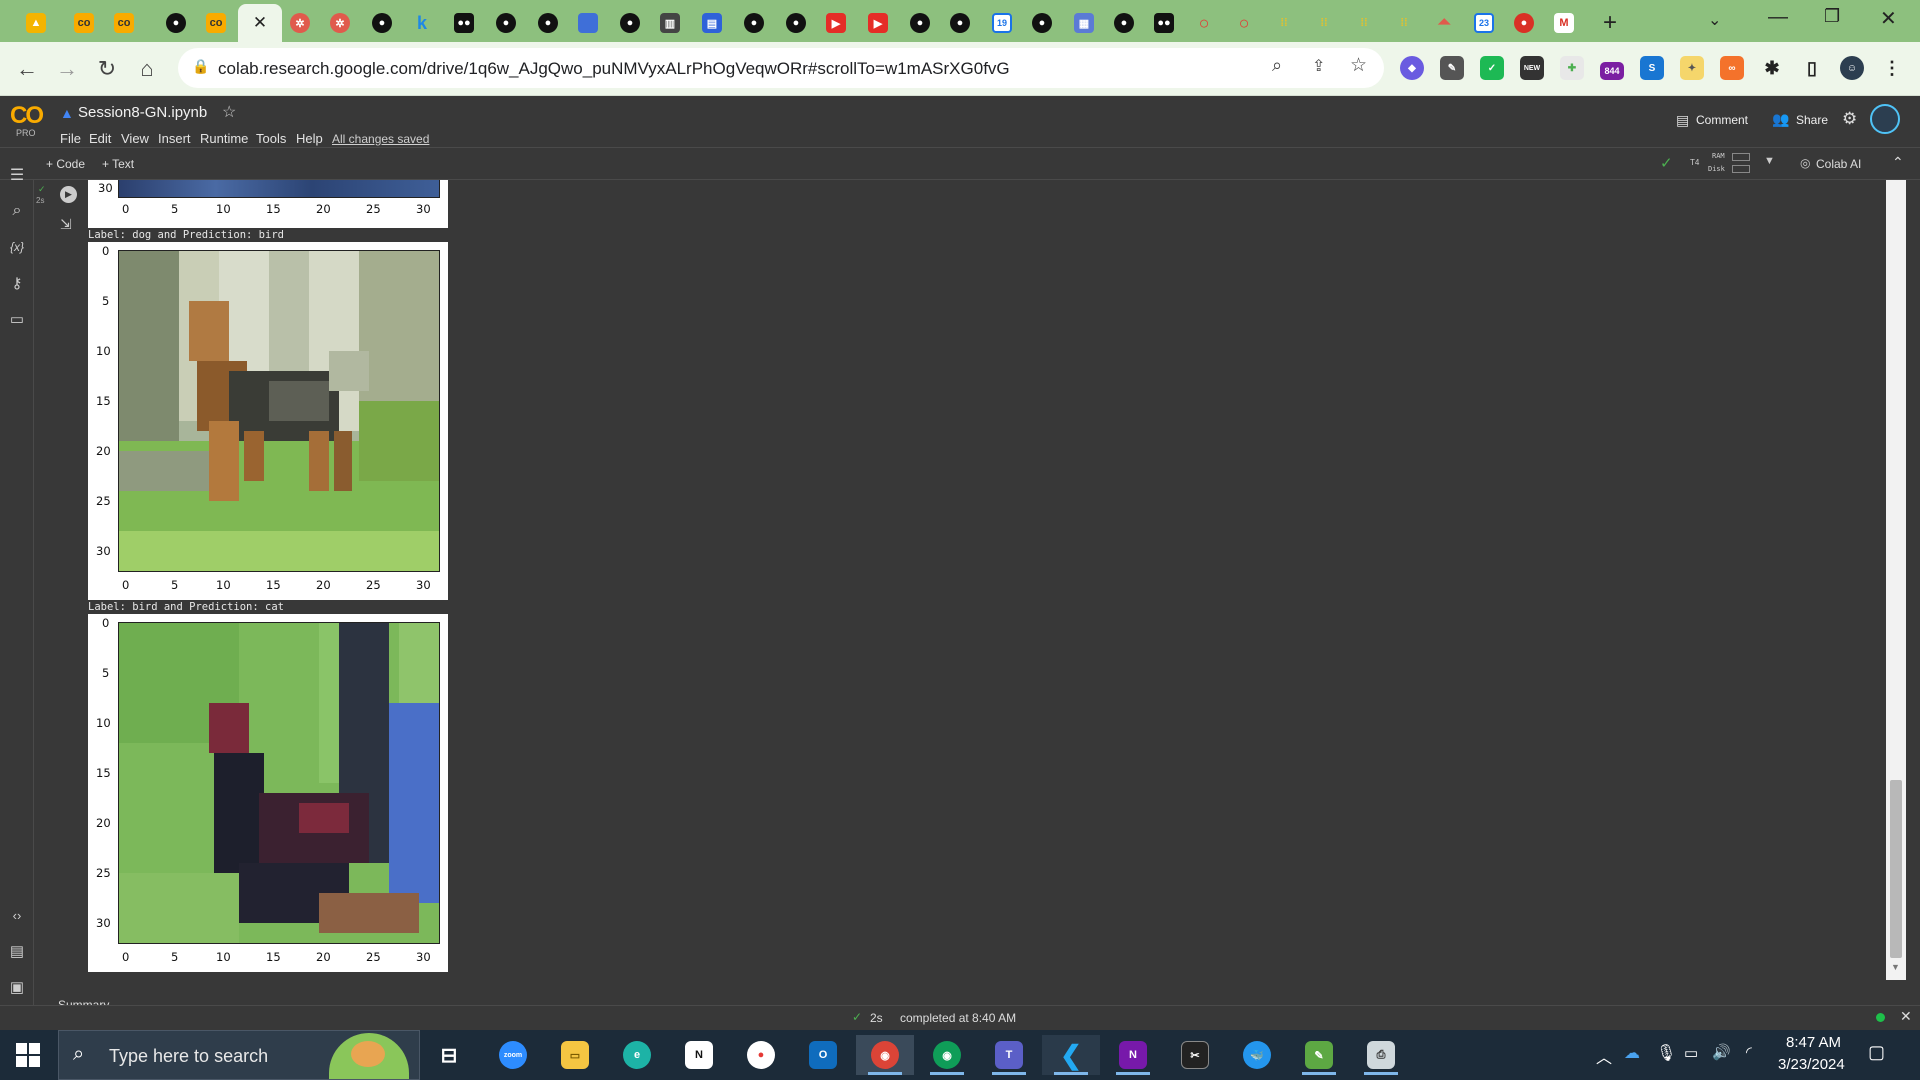 The height and width of the screenshot is (1080, 1920). Describe the element at coordinates (65, 164) in the screenshot. I see `add-code-button: + Code` at that location.